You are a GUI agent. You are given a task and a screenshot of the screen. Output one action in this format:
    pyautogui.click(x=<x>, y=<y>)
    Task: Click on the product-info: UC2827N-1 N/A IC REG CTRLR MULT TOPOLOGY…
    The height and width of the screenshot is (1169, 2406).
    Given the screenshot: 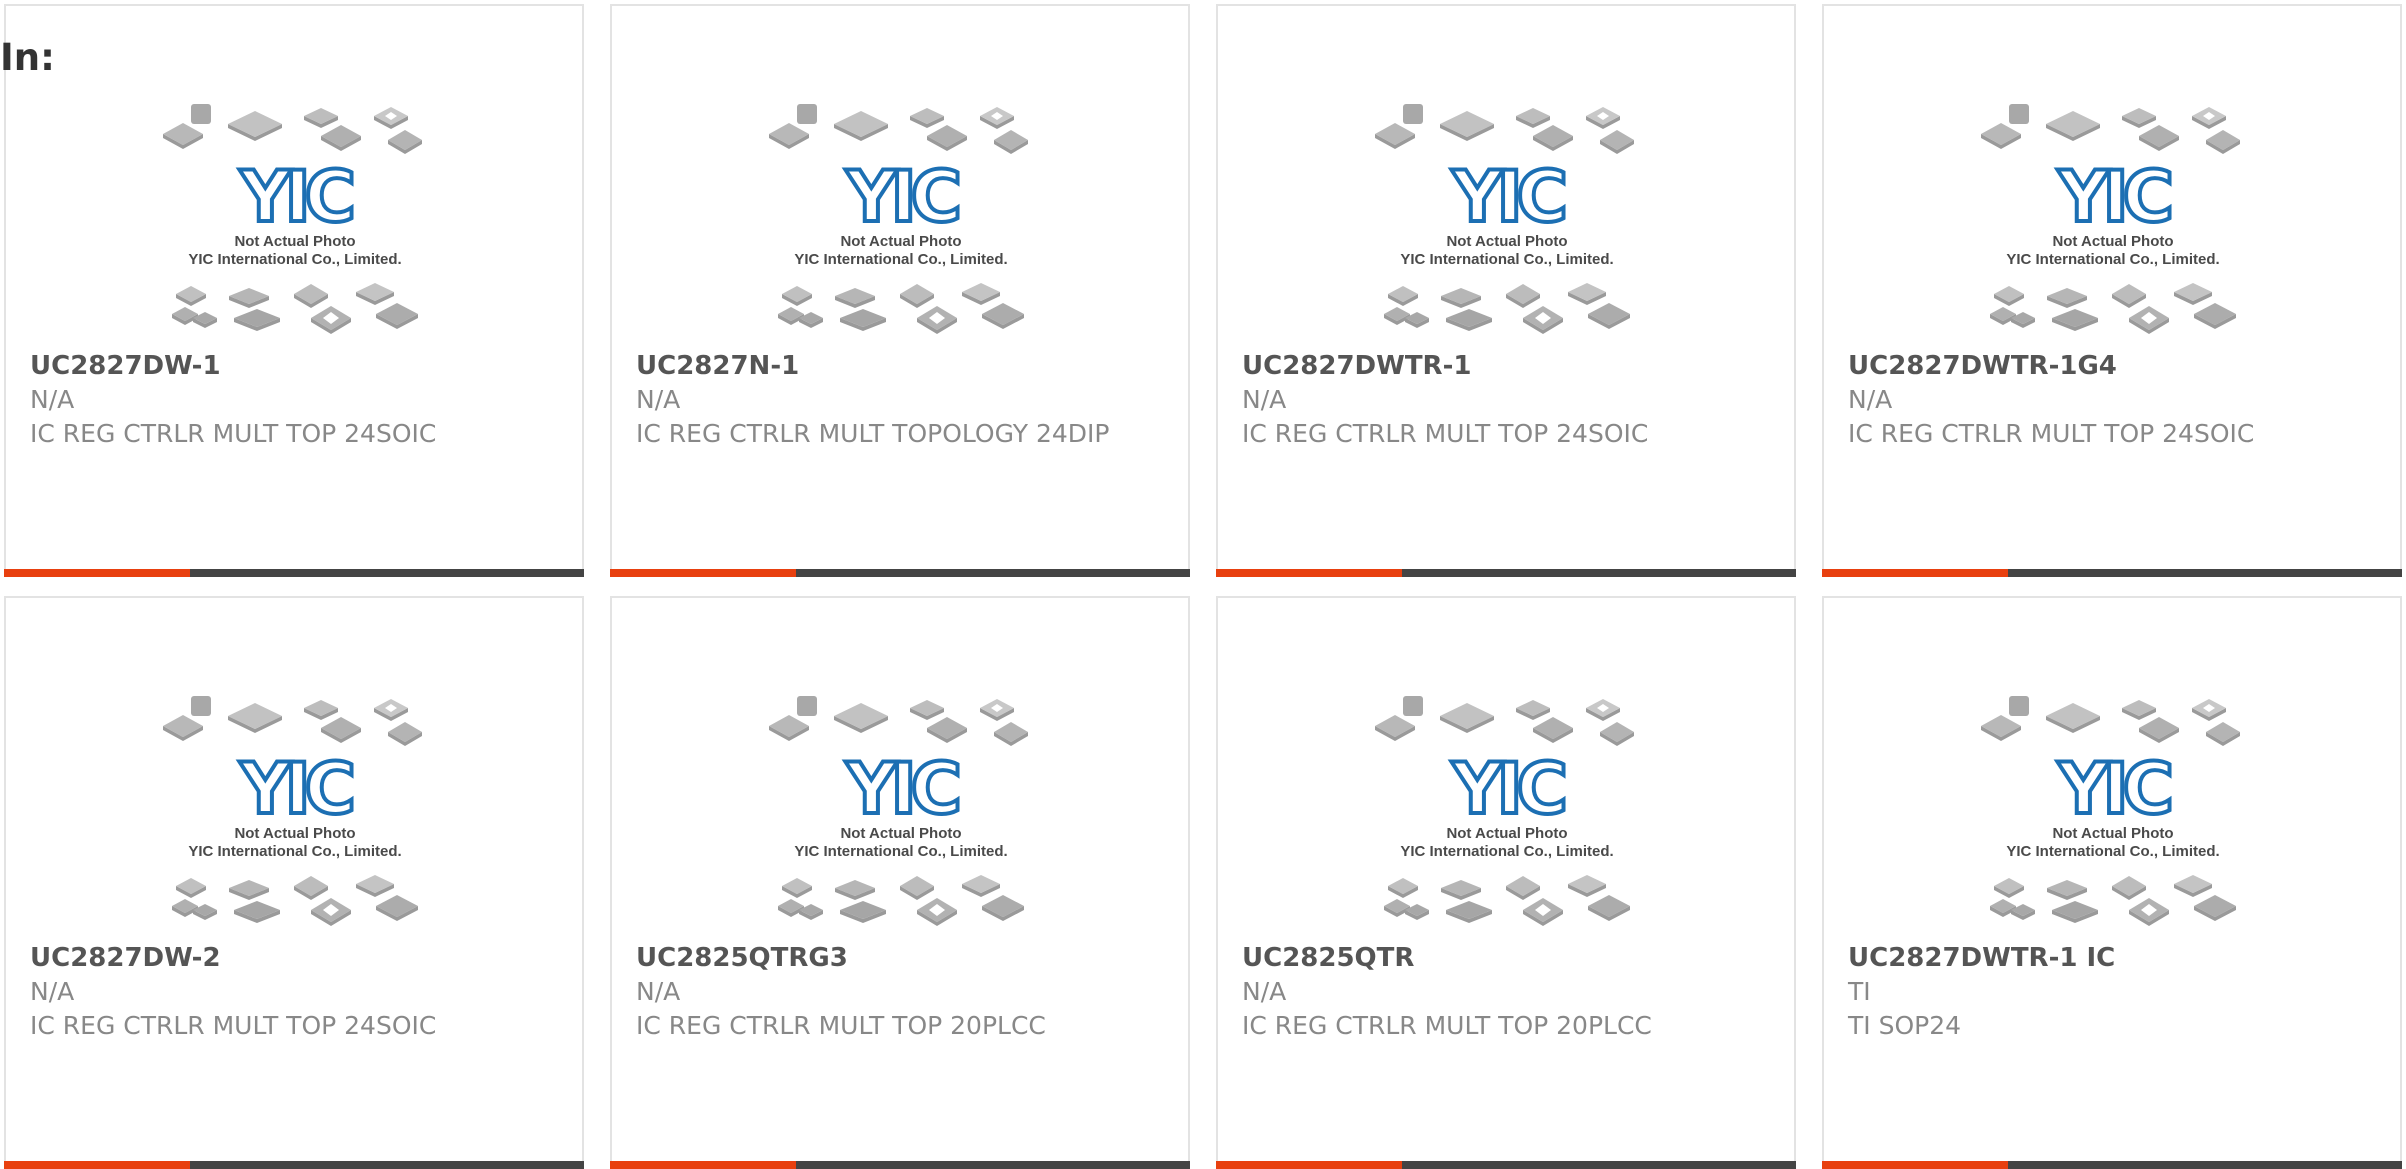 What is the action you would take?
    pyautogui.click(x=900, y=400)
    